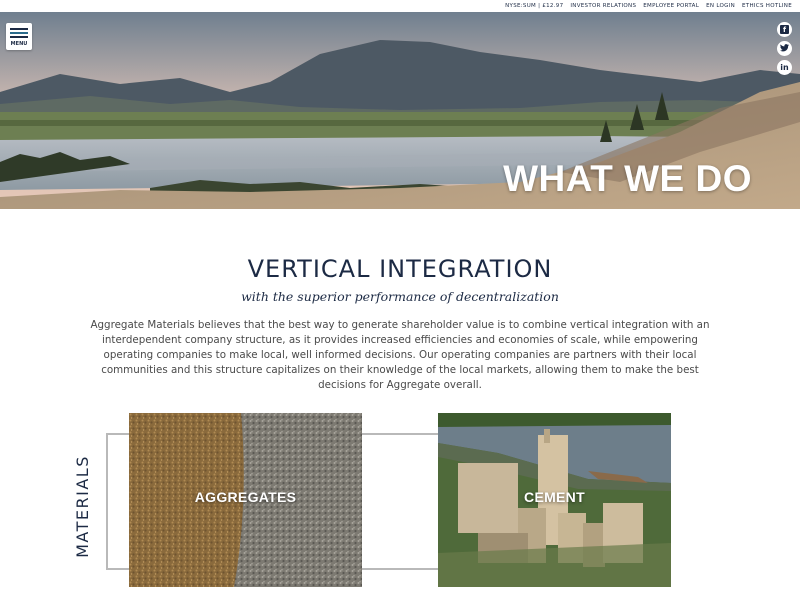  Describe the element at coordinates (720, 6) in the screenshot. I see `en-login-link: EN LOGIN` at that location.